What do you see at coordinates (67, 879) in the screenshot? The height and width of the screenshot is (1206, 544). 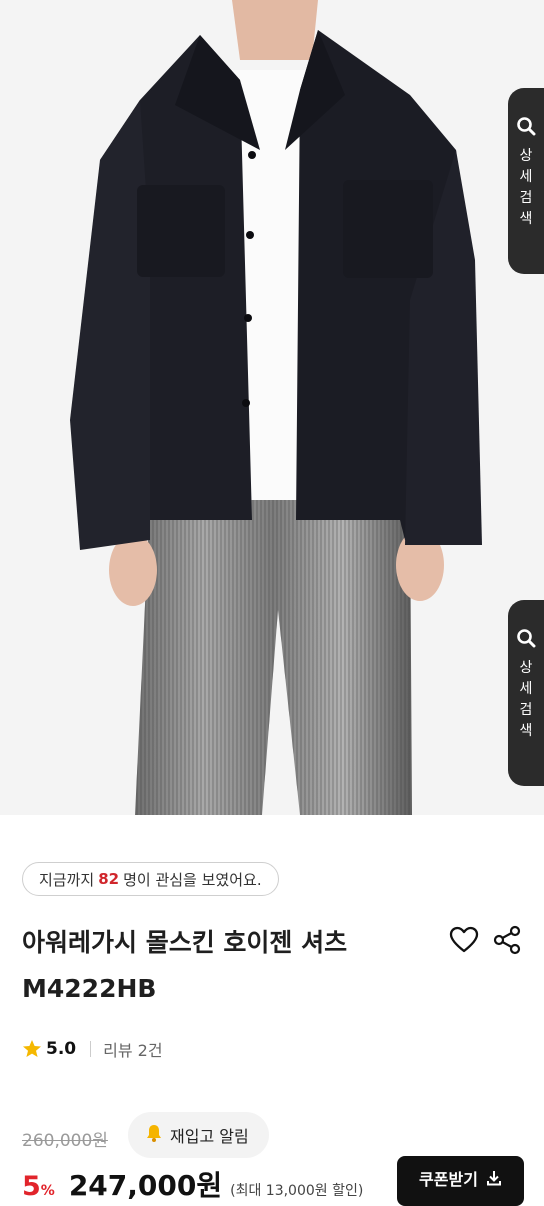 I see `interest-prefix: 지금까지` at bounding box center [67, 879].